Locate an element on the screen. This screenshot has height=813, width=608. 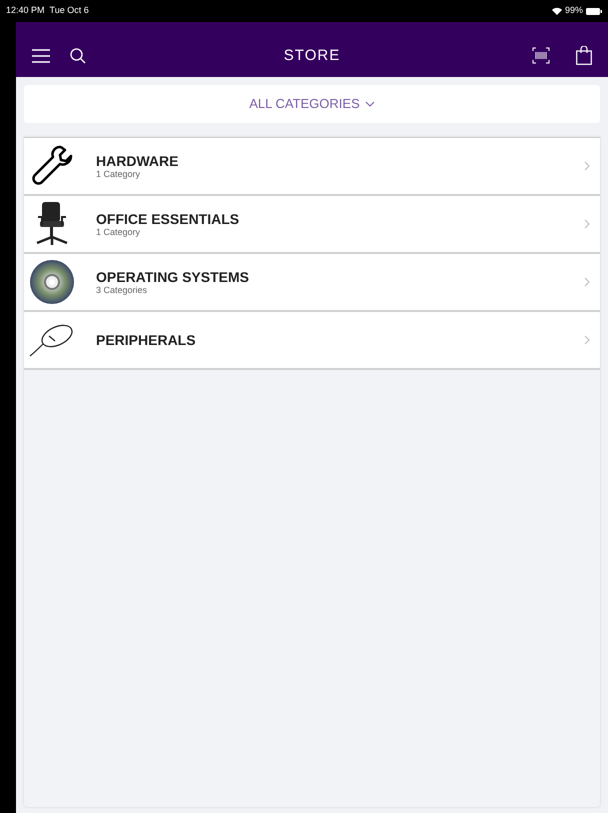
computer-mouse-icon is located at coordinates (52, 340).